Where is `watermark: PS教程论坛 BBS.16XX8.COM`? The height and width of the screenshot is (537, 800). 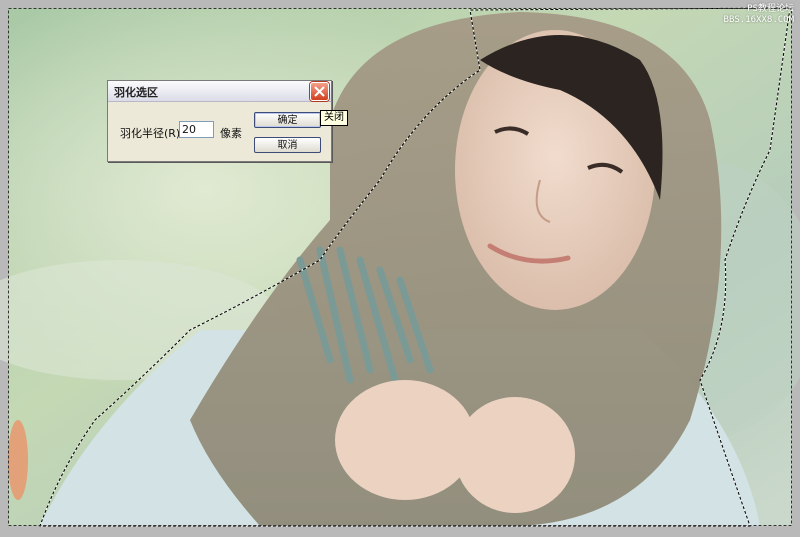
watermark: PS教程论坛 BBS.16XX8.COM is located at coordinates (759, 15).